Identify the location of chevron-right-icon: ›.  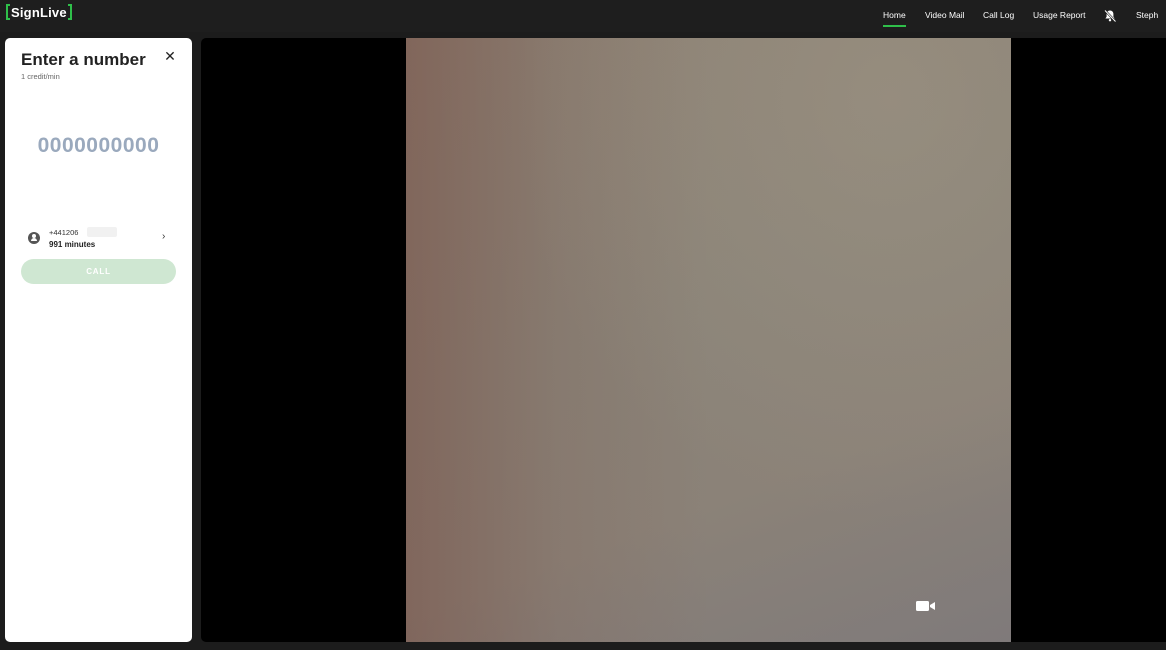
(163, 236).